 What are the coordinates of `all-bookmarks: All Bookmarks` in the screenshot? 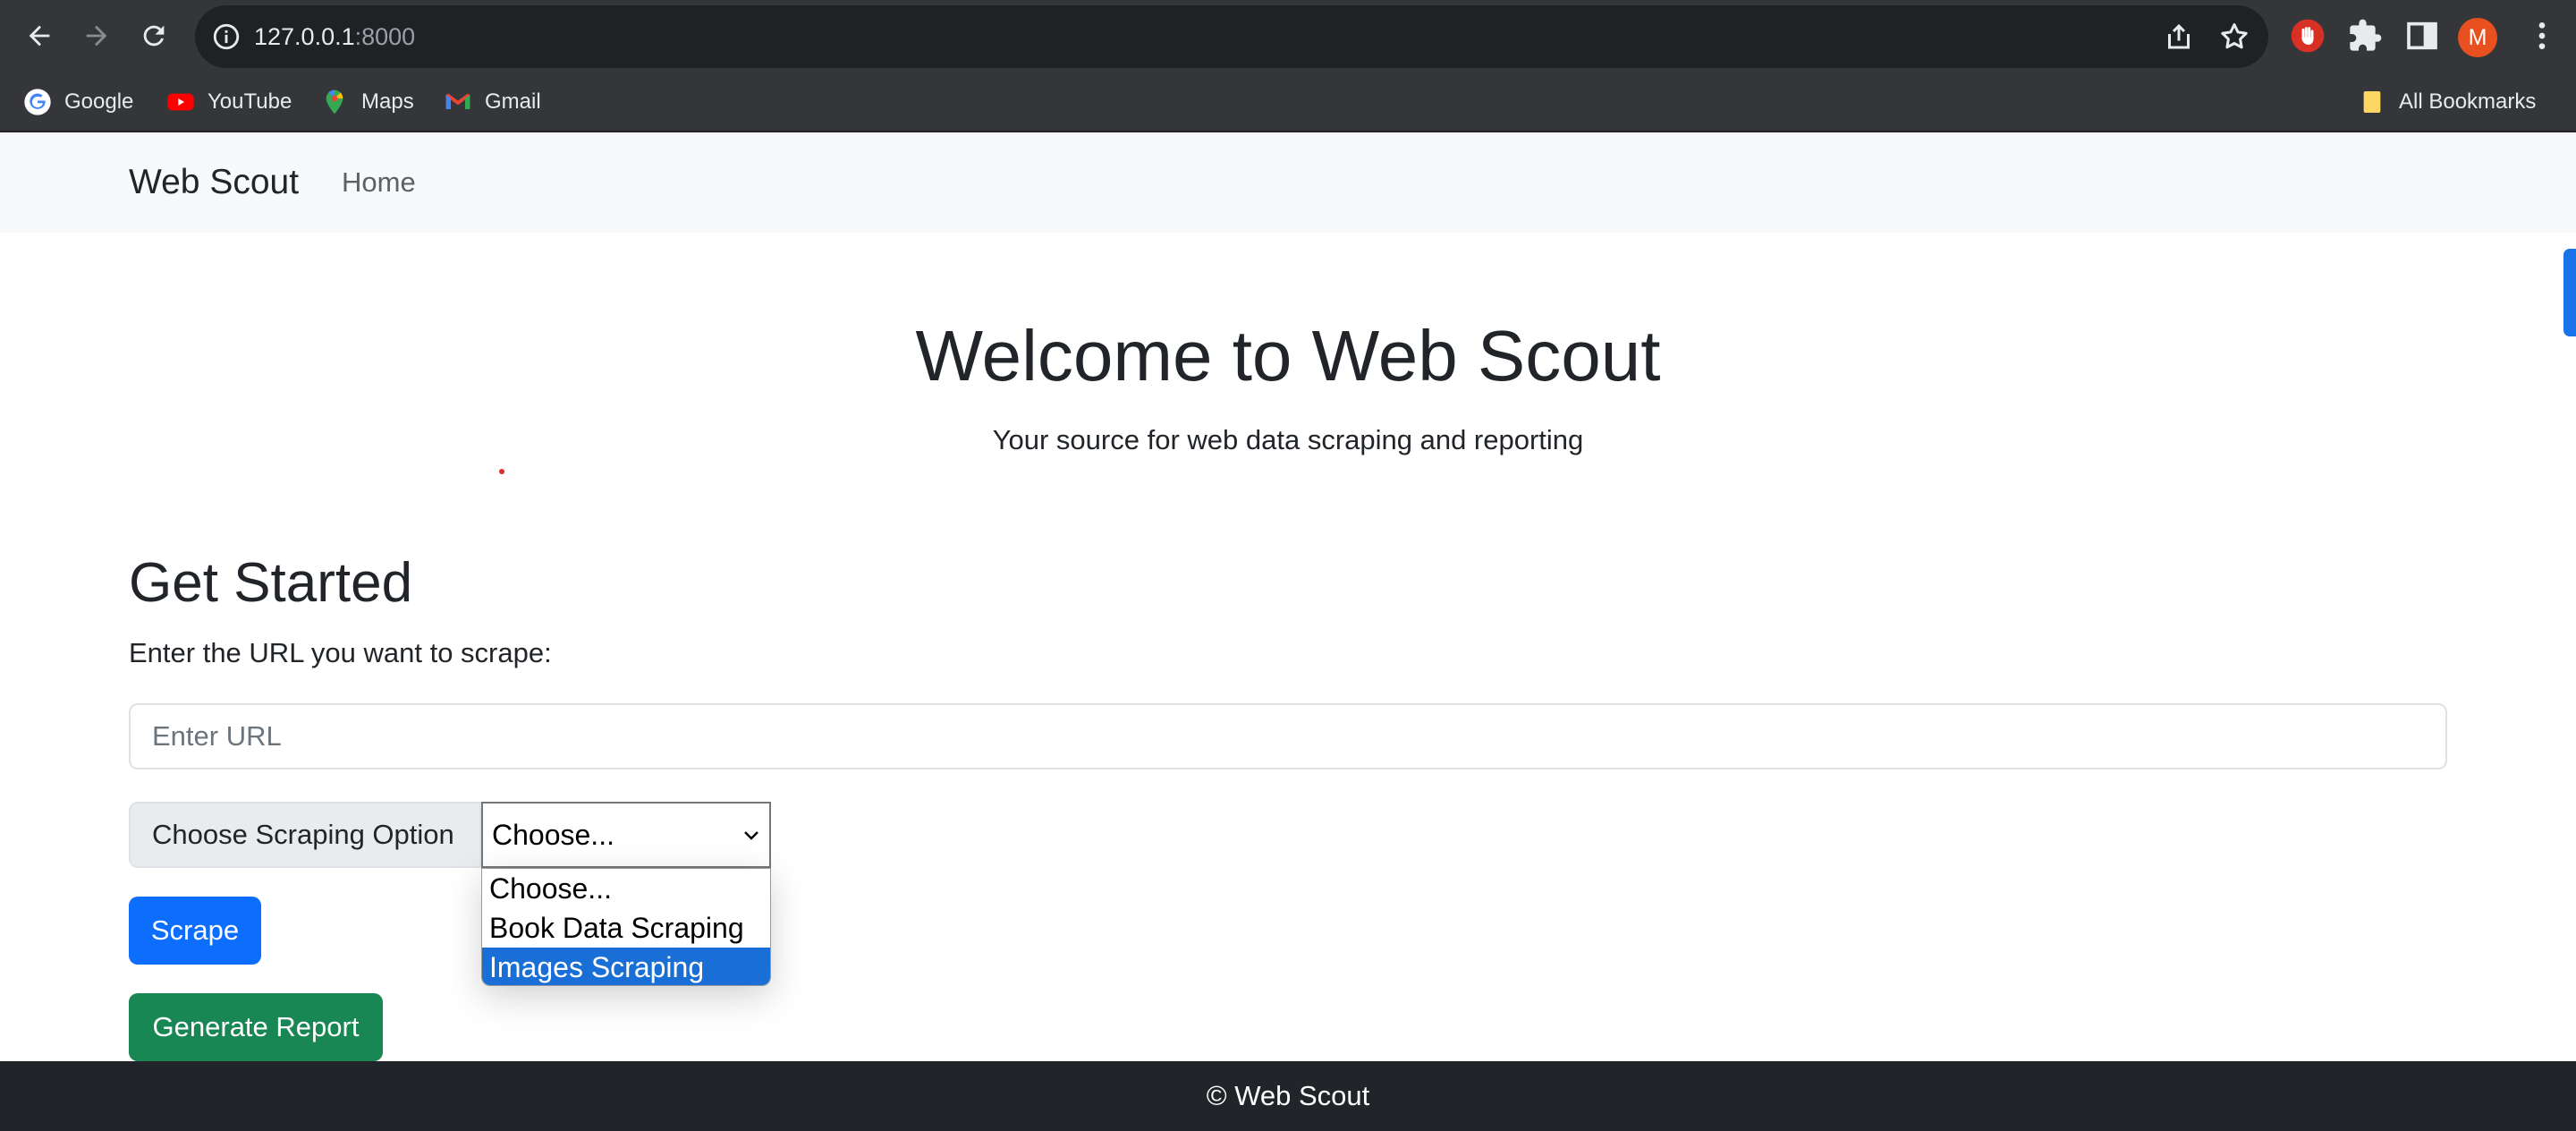 It's located at (2447, 102).